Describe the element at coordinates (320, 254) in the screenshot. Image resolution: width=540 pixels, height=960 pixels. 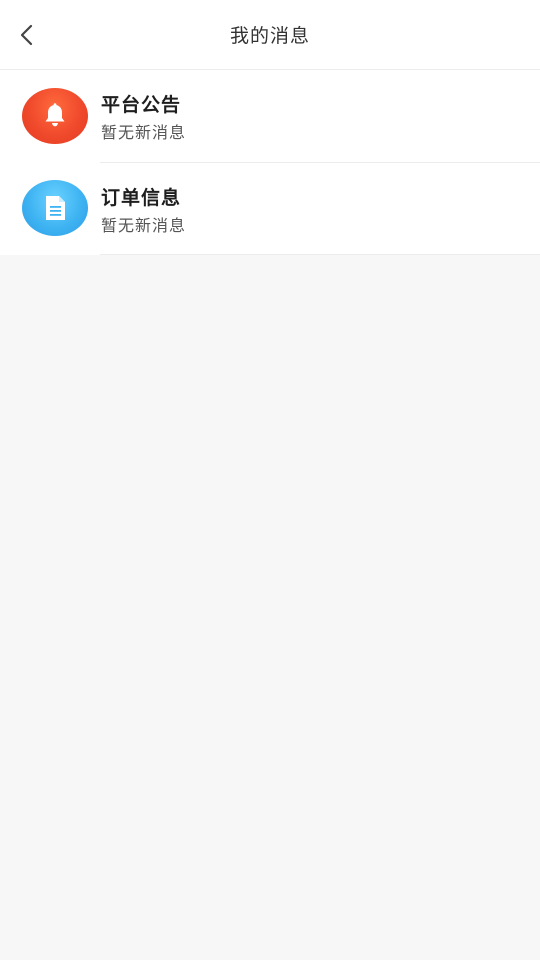
I see `list-divider` at that location.